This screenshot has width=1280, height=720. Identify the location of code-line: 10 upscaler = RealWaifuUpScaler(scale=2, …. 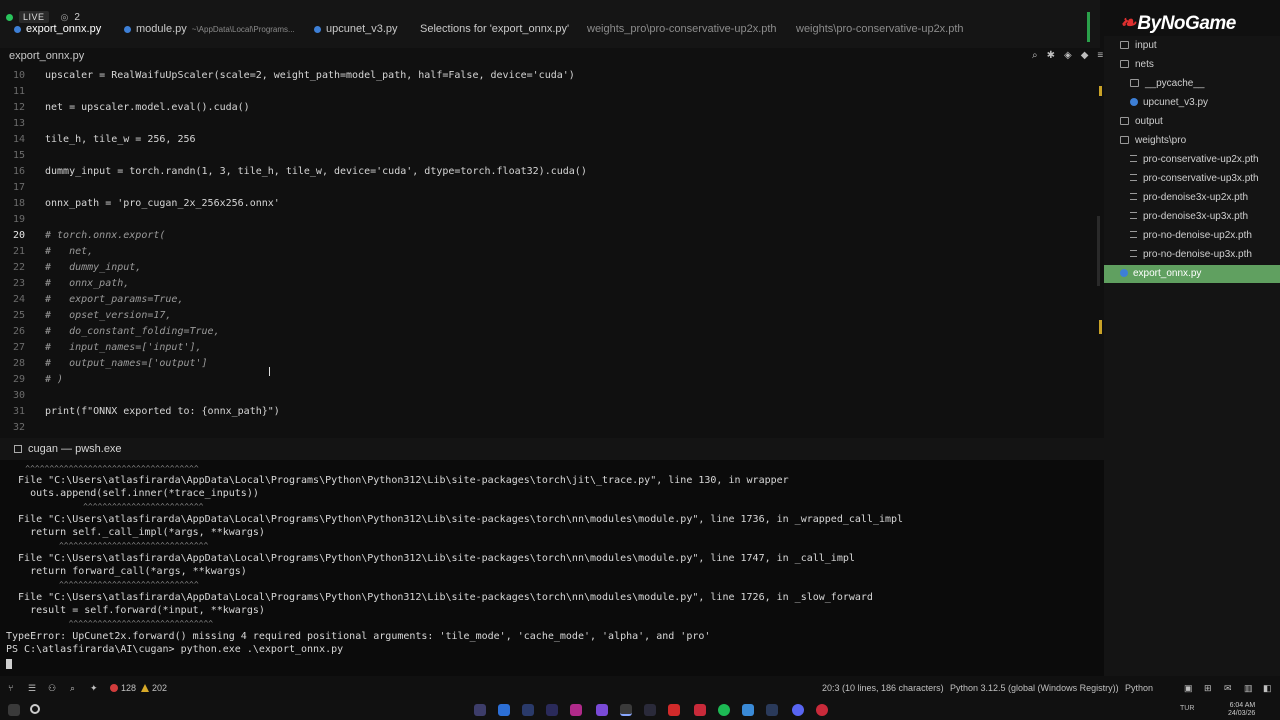
(550, 76).